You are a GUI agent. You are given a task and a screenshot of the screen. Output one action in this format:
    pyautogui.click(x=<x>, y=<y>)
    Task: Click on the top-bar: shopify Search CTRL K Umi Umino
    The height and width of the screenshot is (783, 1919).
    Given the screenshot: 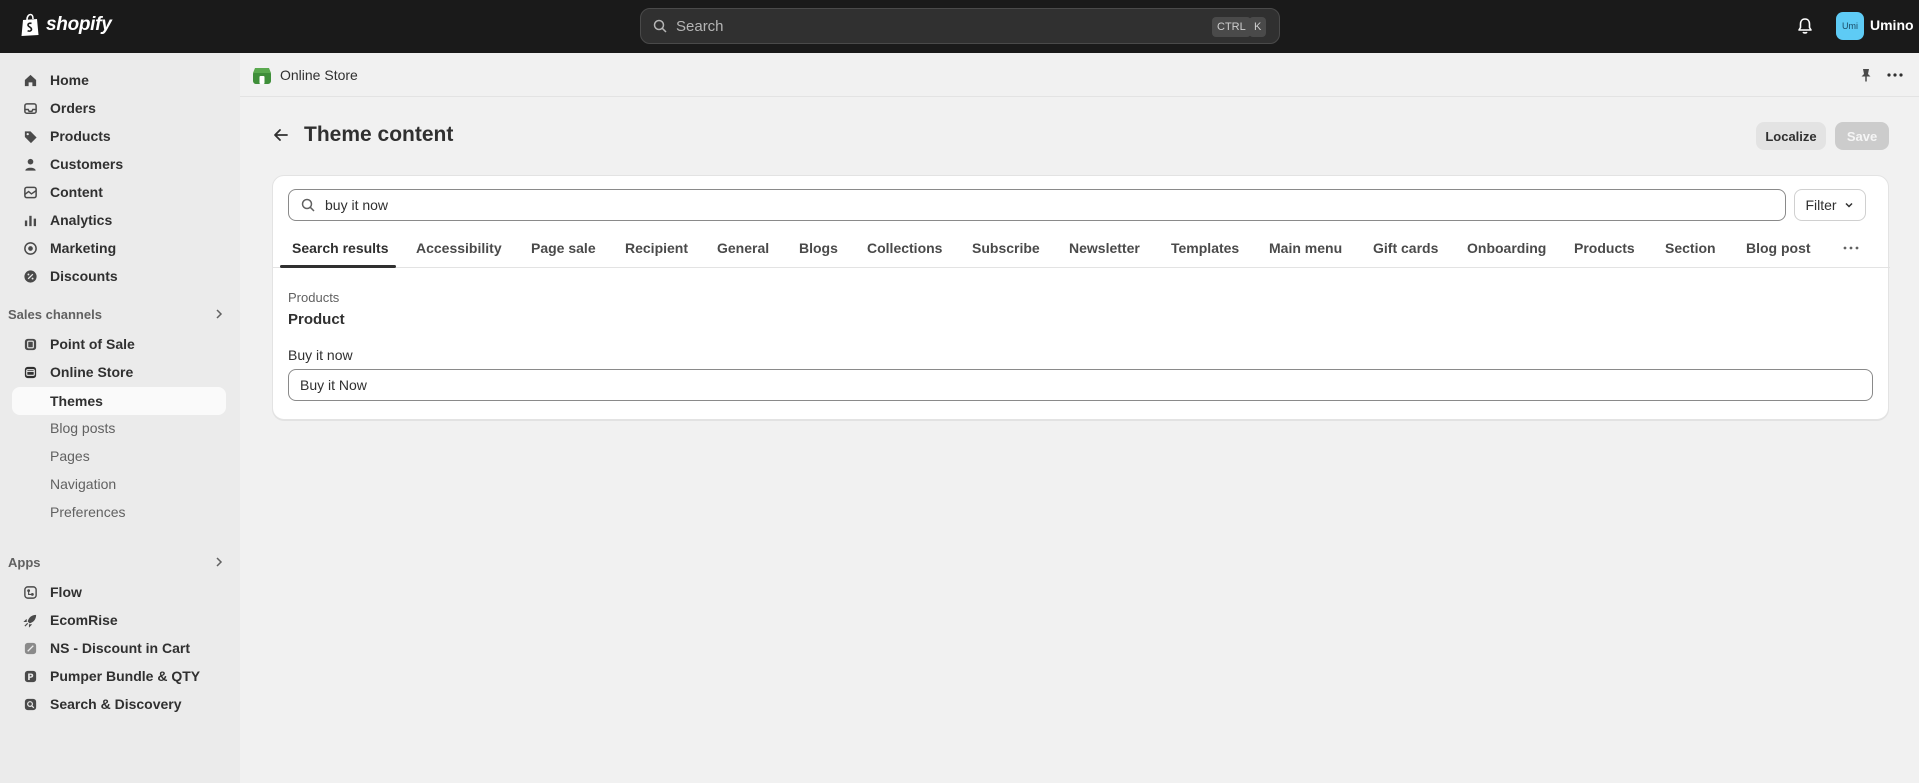 What is the action you would take?
    pyautogui.click(x=959, y=26)
    